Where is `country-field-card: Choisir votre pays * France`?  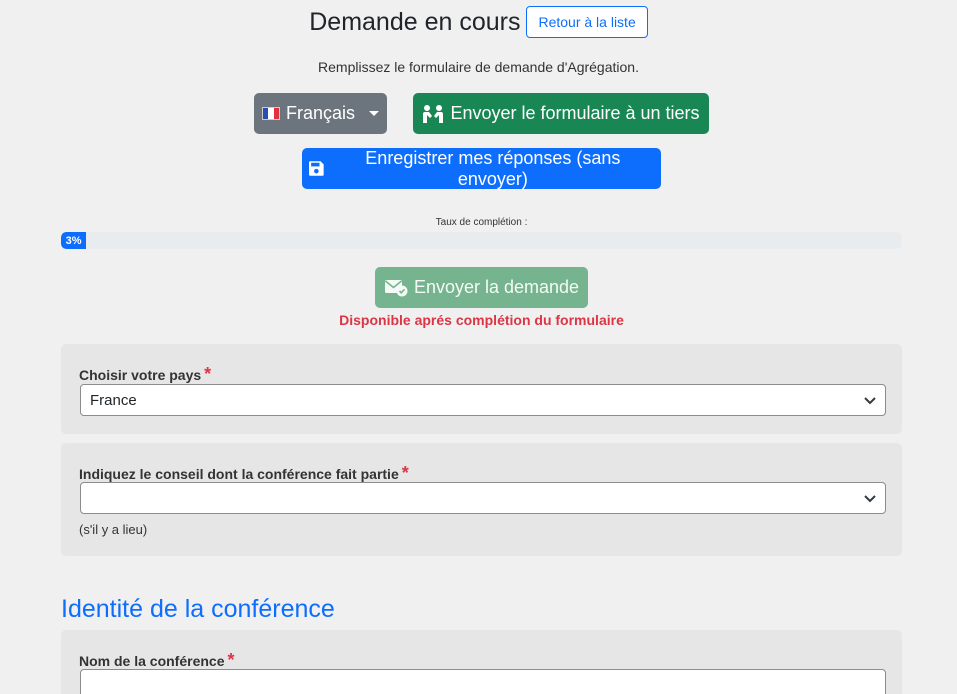
country-field-card: Choisir votre pays * France is located at coordinates (481, 389).